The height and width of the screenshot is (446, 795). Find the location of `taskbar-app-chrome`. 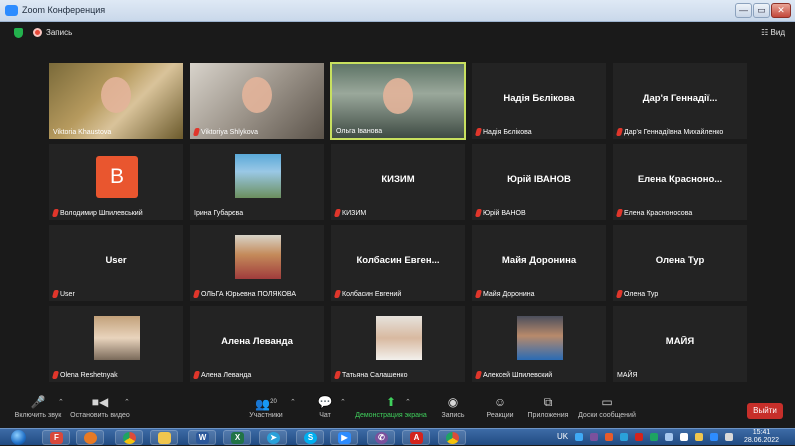

taskbar-app-chrome is located at coordinates (129, 437).